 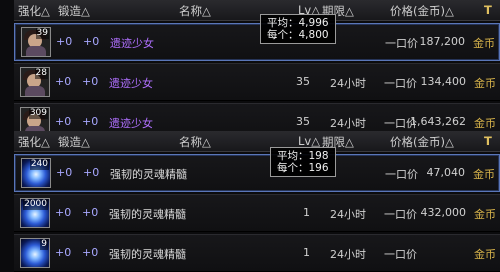 What do you see at coordinates (438, 121) in the screenshot?
I see `price-value: 1,643,262` at bounding box center [438, 121].